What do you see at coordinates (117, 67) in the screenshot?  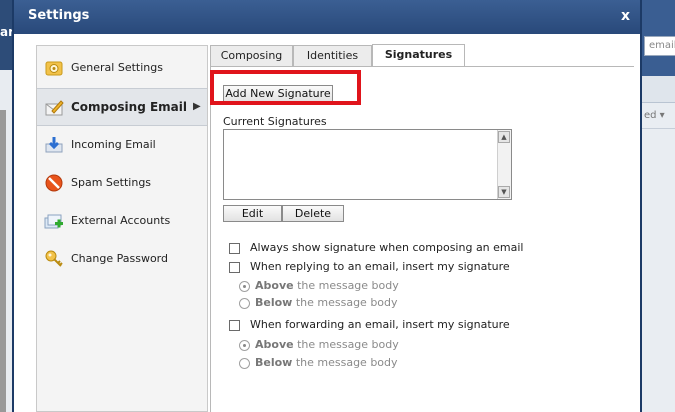 I see `sidebar-item-label: General Settings` at bounding box center [117, 67].